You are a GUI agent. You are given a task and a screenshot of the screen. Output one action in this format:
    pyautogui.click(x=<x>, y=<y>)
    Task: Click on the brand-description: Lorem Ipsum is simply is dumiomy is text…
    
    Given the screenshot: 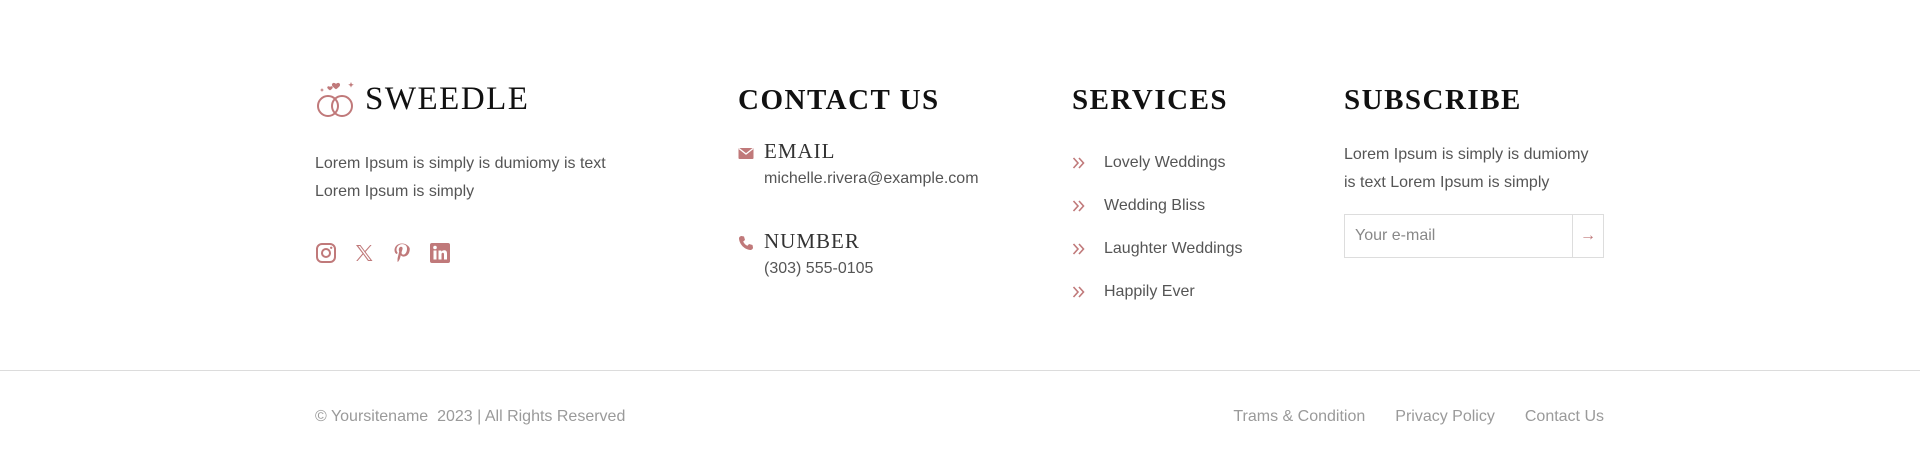 What is the action you would take?
    pyautogui.click(x=475, y=178)
    